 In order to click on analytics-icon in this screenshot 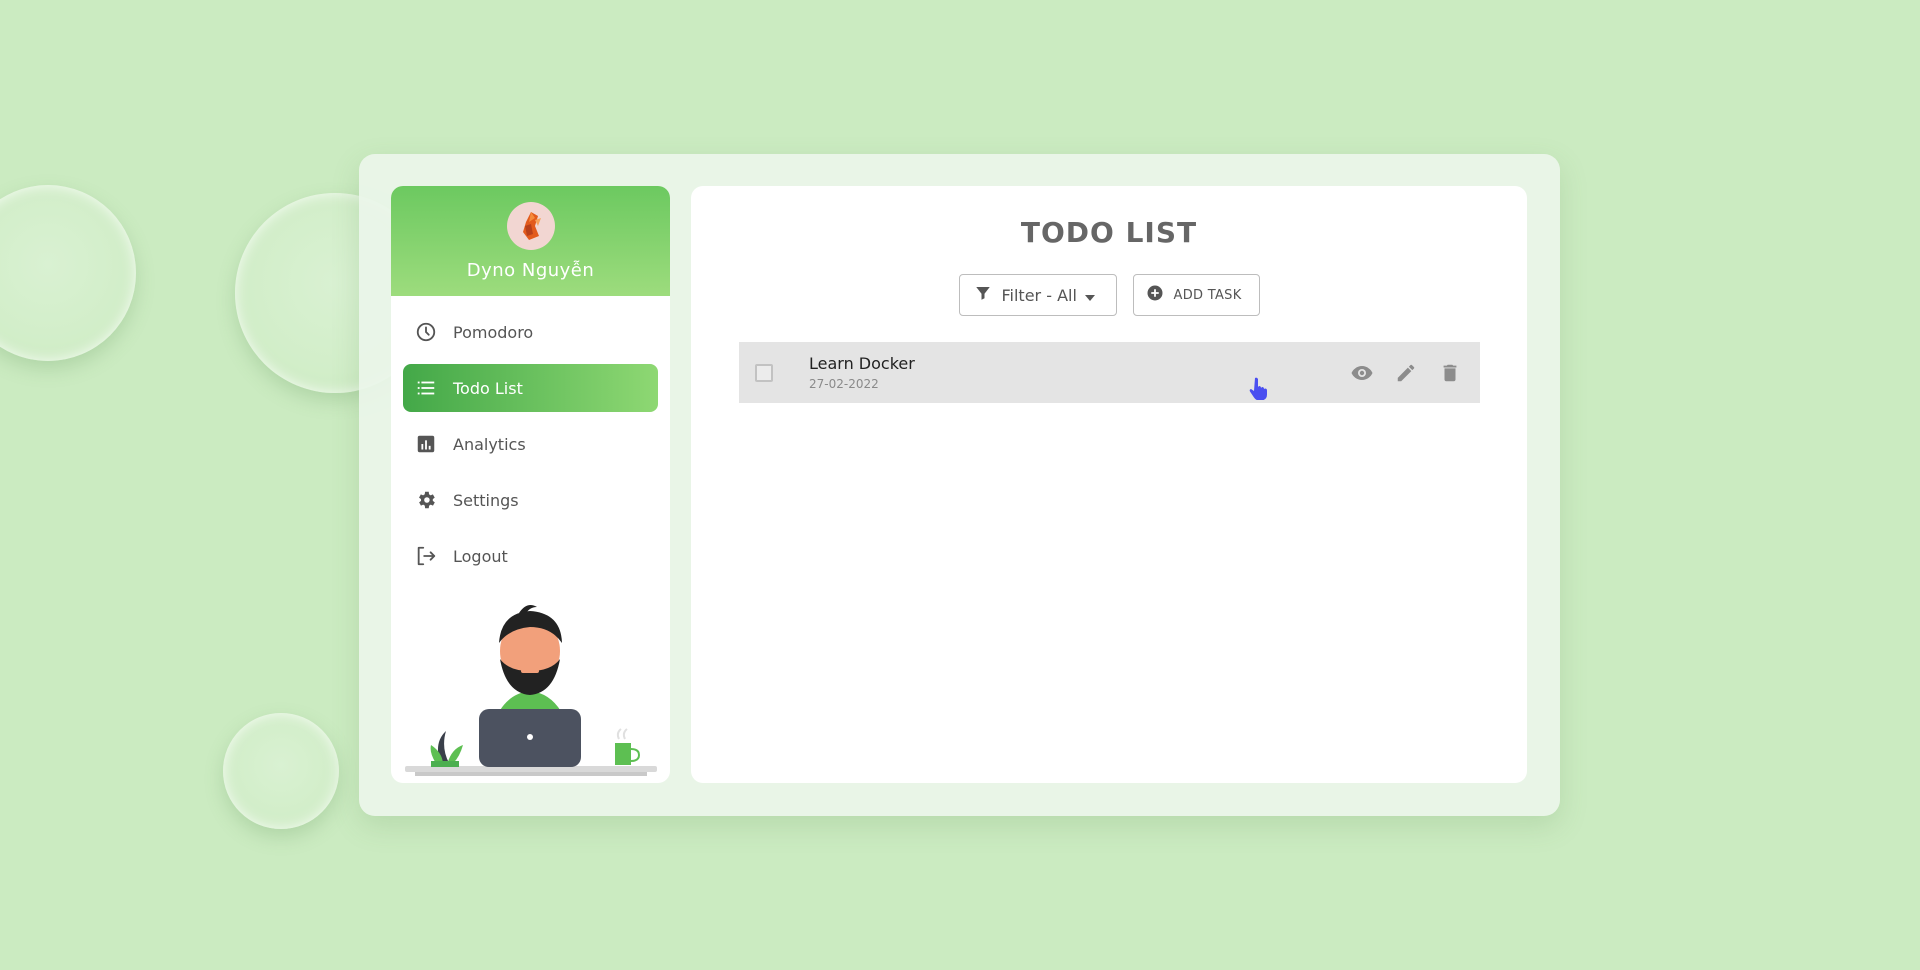, I will do `click(426, 444)`.